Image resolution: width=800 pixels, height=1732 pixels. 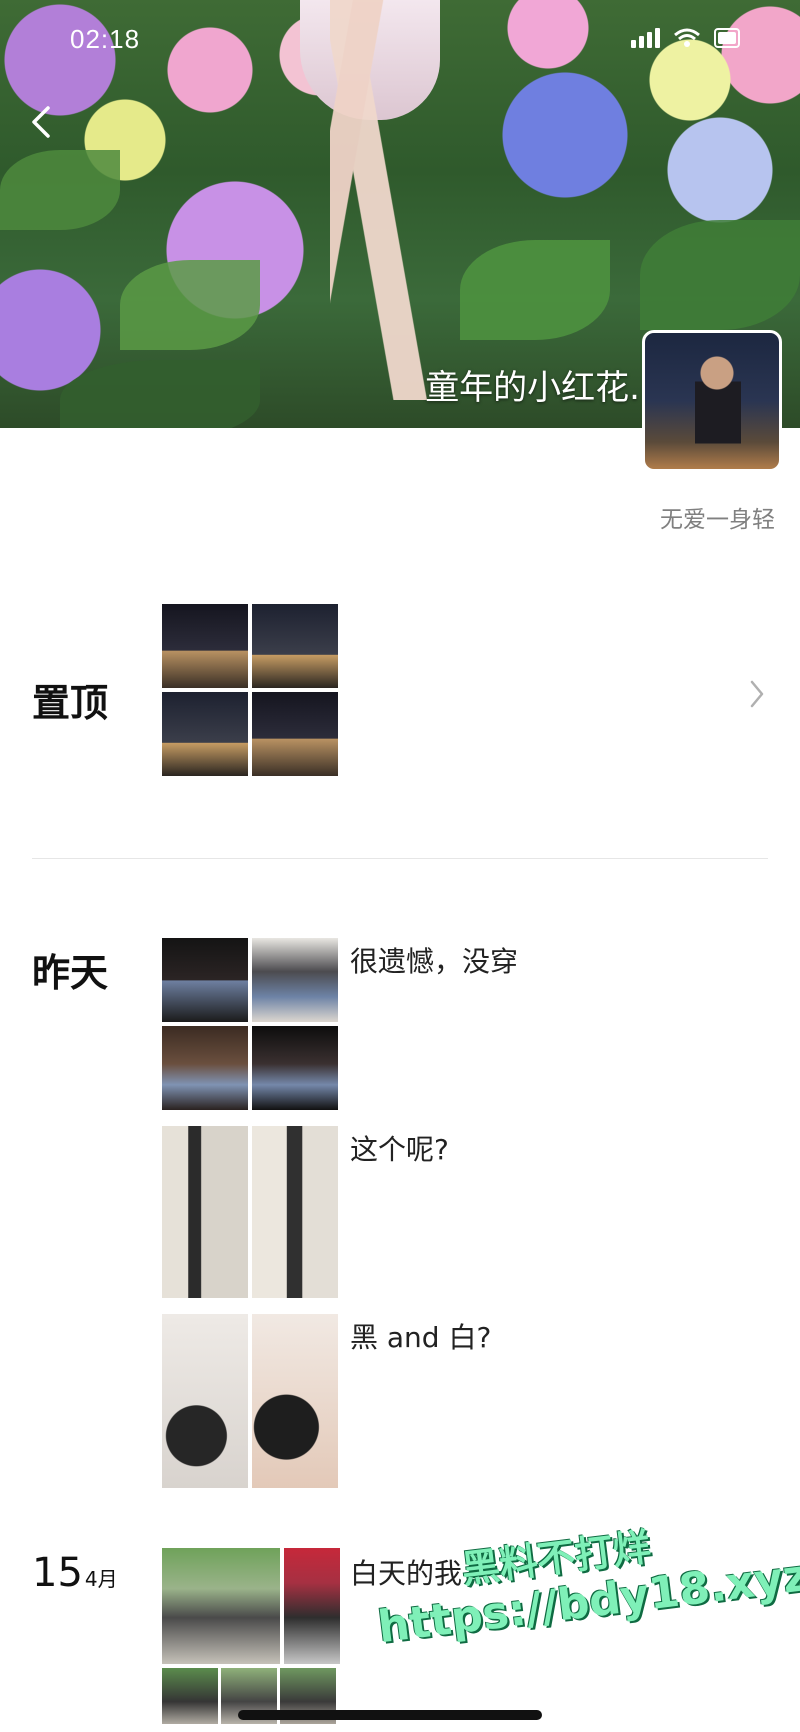 I want to click on status-icons, so click(x=685, y=38).